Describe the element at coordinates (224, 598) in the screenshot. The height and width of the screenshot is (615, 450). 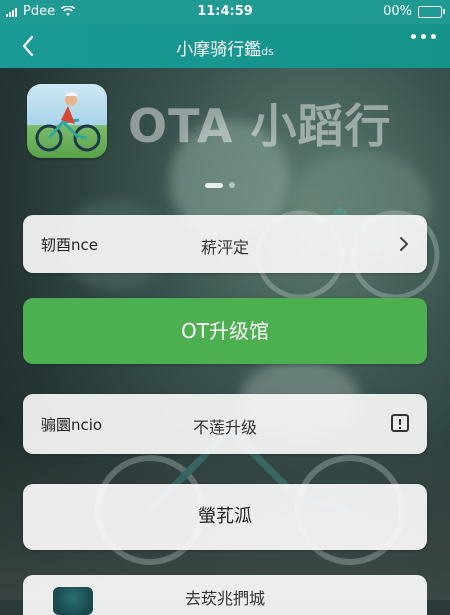
I see `bottom-card-text: 去莰兆捫城` at that location.